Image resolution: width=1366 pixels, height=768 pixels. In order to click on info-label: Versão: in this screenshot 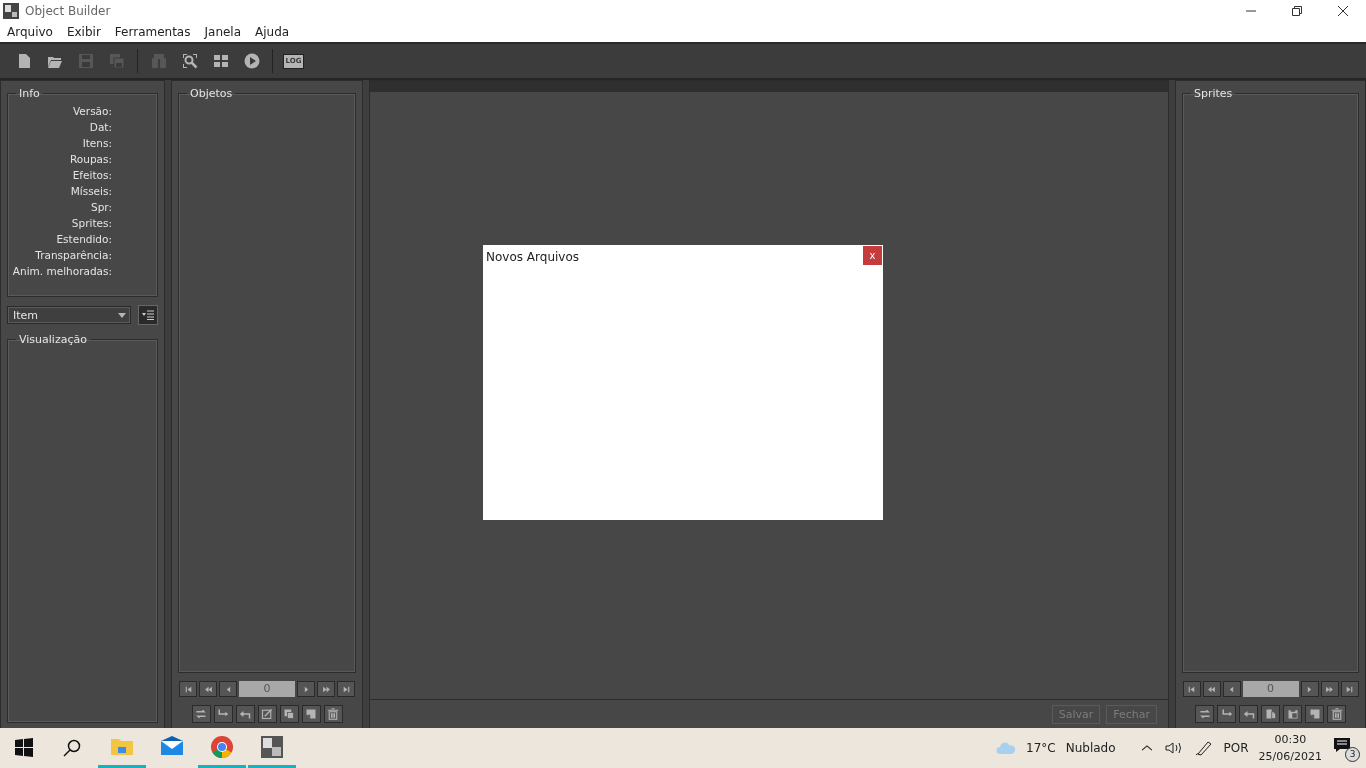, I will do `click(92, 111)`.